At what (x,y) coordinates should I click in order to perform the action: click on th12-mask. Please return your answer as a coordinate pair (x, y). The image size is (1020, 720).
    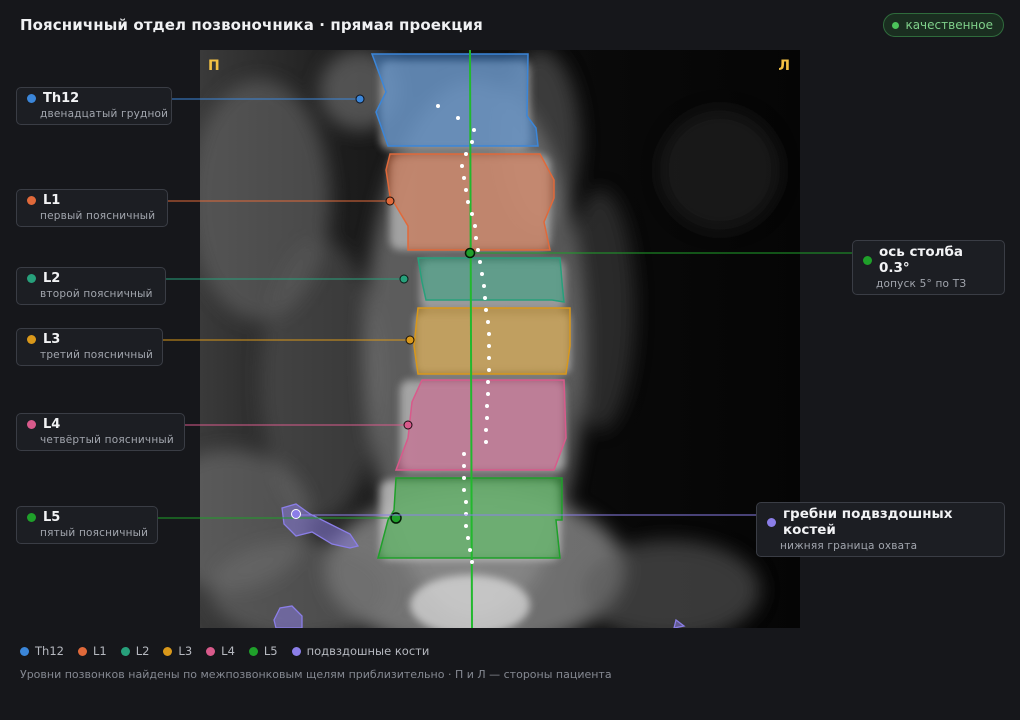
    Looking at the image, I should click on (454, 100).